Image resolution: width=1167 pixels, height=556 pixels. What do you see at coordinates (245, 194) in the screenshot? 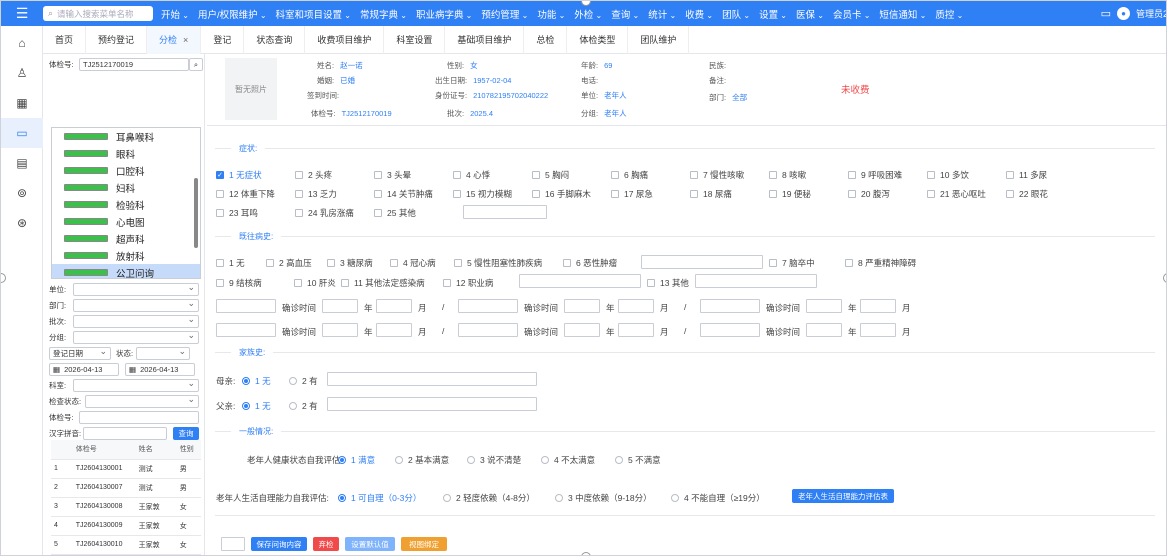
I see `symptom-checkbox: 12 体重下降` at bounding box center [245, 194].